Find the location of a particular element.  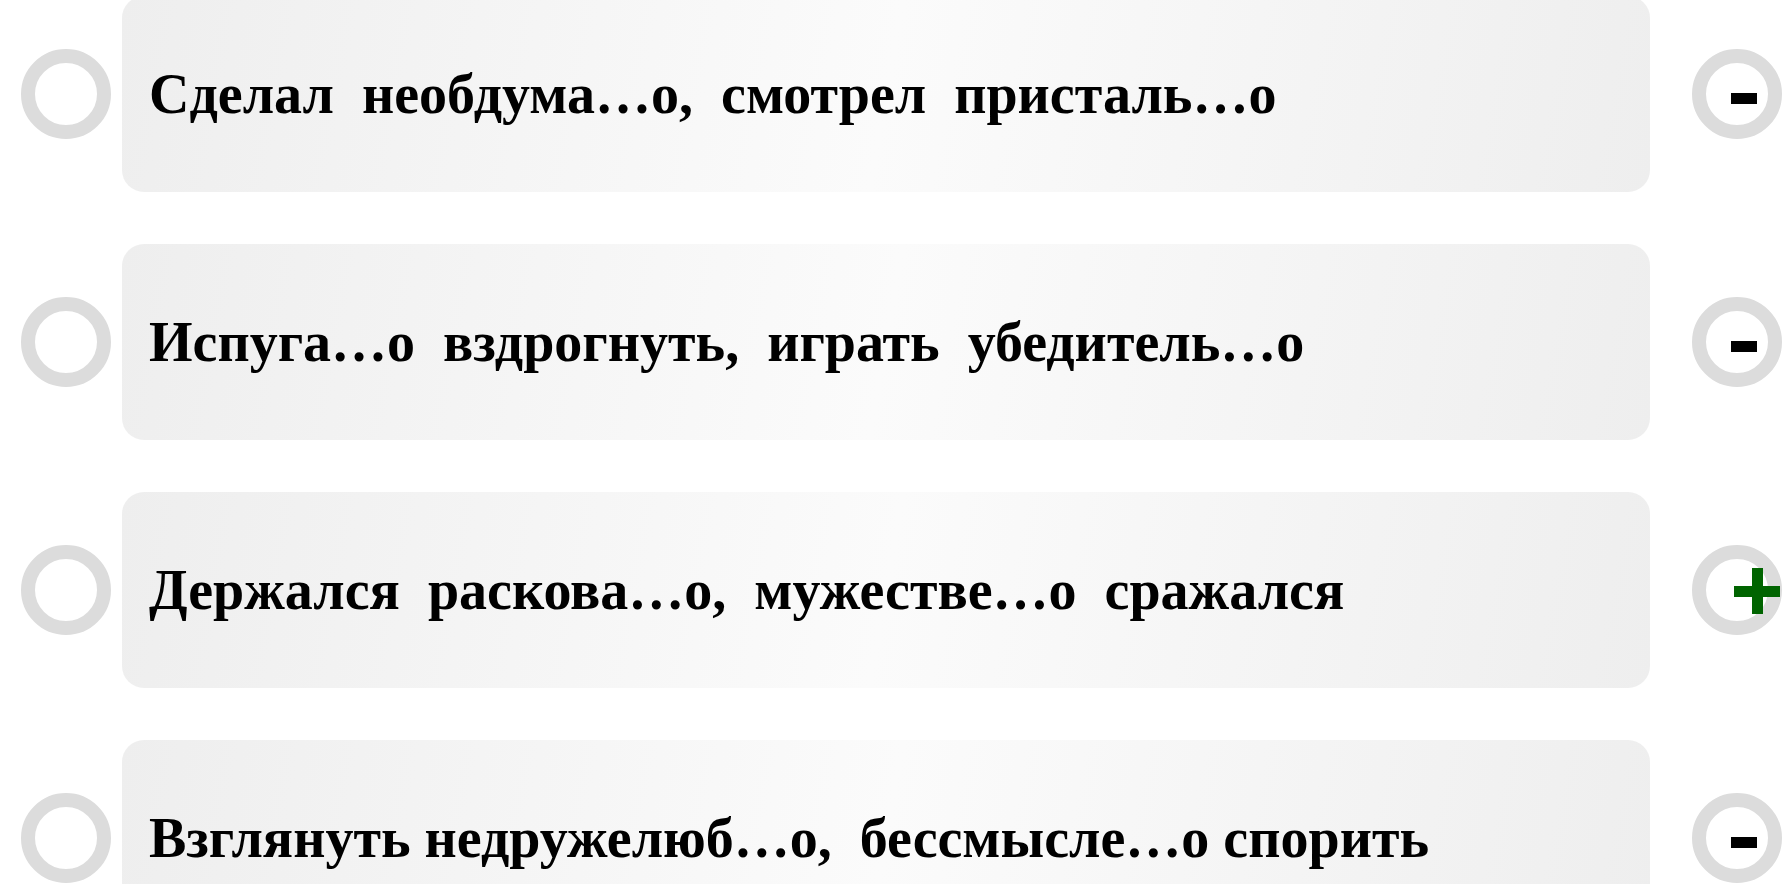

answer-text: Испуга…о вздрогнуть, играть убедитель…о is located at coordinates (727, 342).